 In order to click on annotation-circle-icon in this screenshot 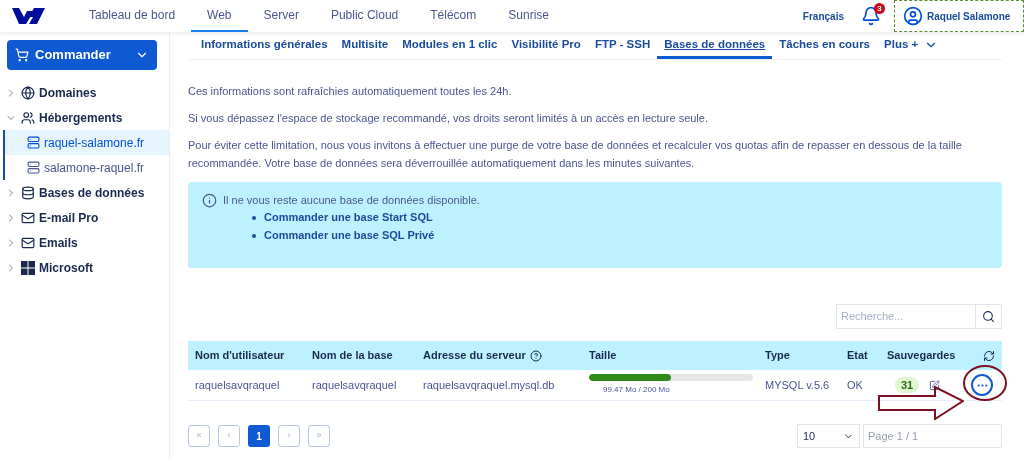, I will do `click(985, 383)`.